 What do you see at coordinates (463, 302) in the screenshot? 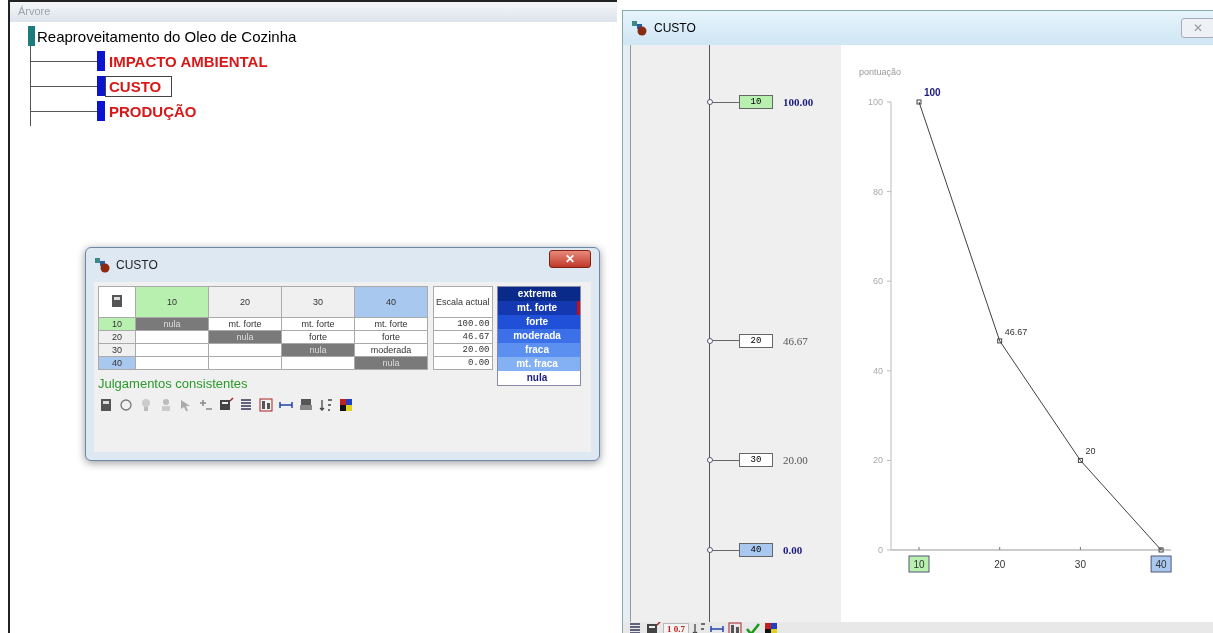
I see `column-header: Escala actual` at bounding box center [463, 302].